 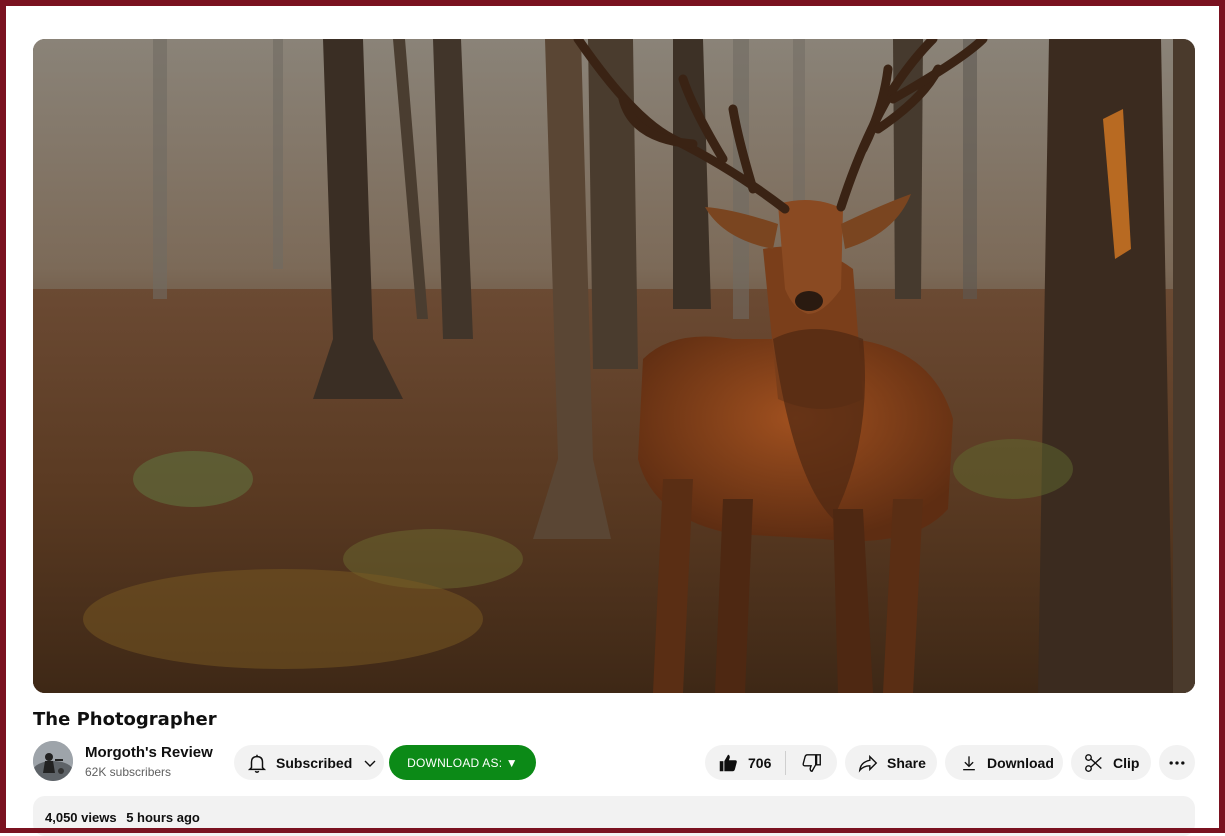 I want to click on clip-button: Clip, so click(x=1111, y=762).